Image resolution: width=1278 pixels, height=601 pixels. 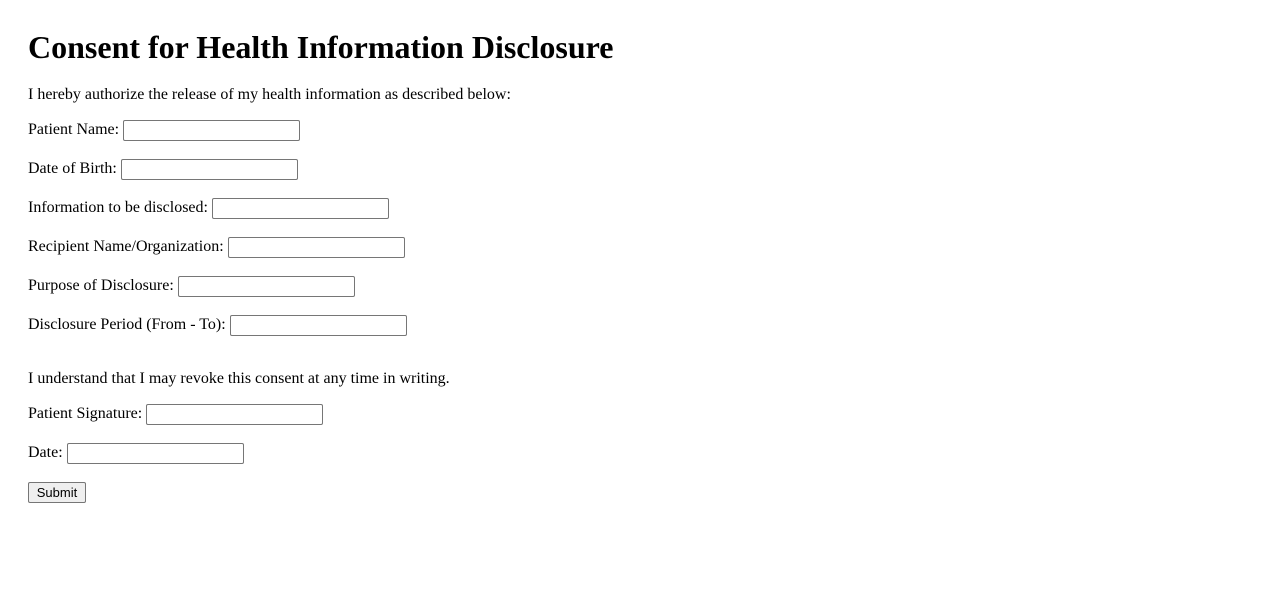 I want to click on date-of-birth-row: Date of Birth:, so click(x=163, y=169).